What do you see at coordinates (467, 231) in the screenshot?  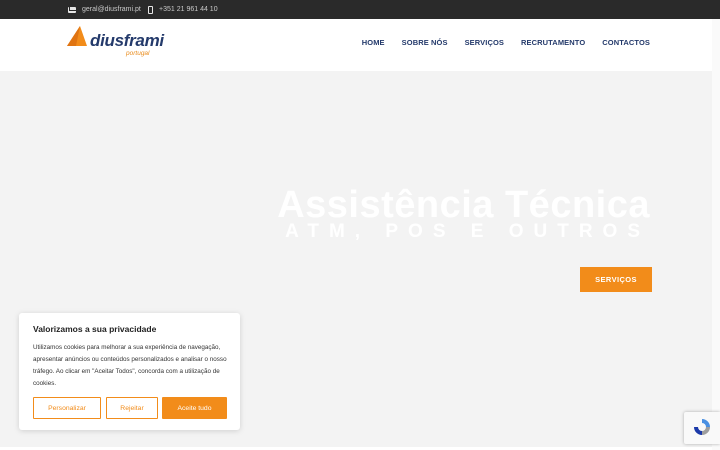 I see `hero-subtitle: ATM, POS E OUTROS` at bounding box center [467, 231].